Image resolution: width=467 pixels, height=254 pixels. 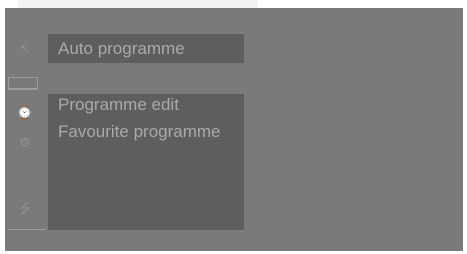 What do you see at coordinates (138, 4) in the screenshot?
I see `top-strip` at bounding box center [138, 4].